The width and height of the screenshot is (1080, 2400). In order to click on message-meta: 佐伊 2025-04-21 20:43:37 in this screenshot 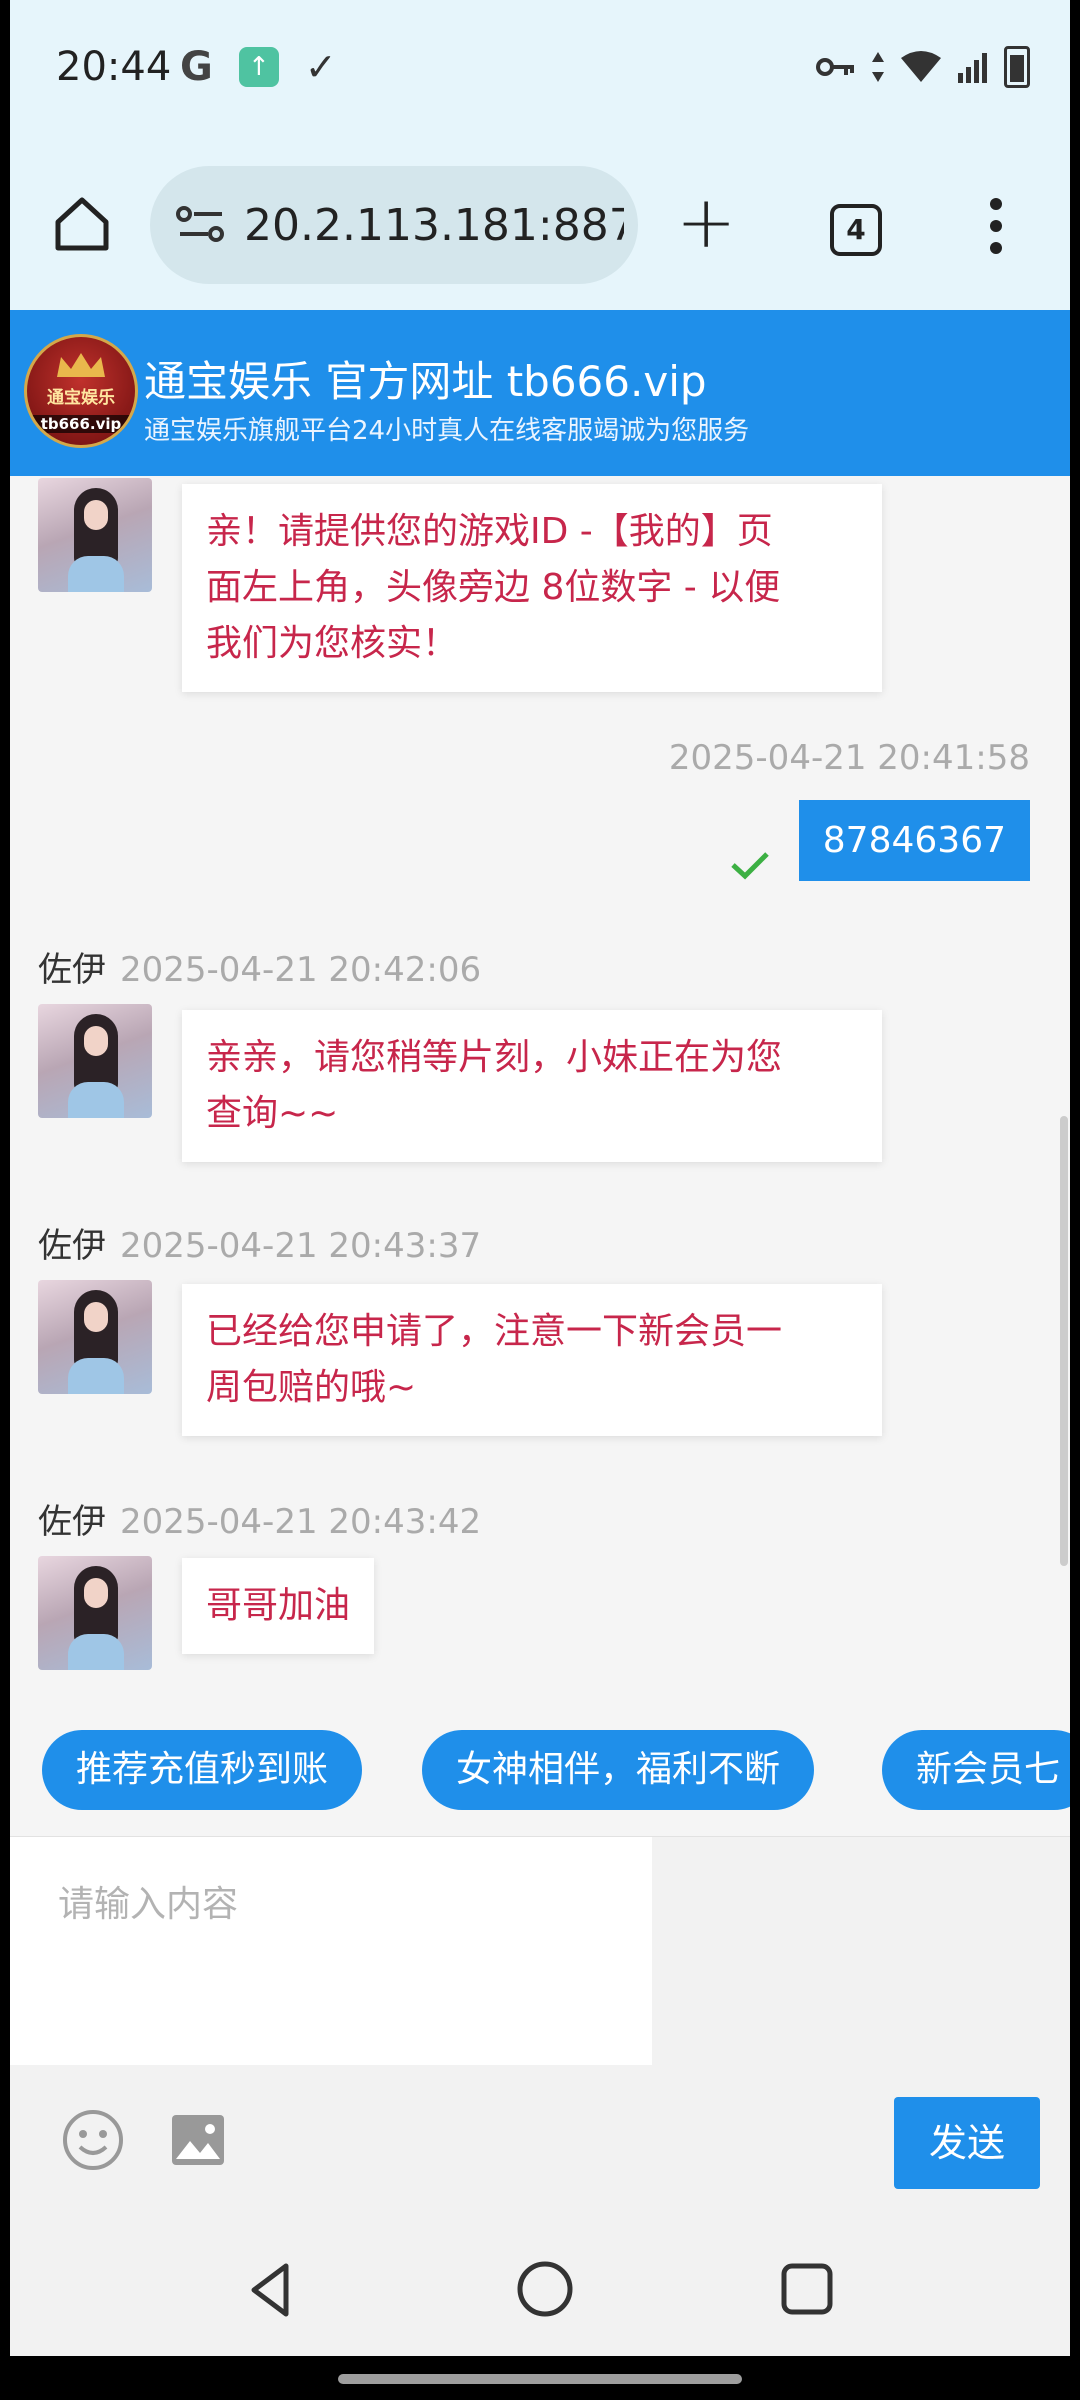, I will do `click(259, 1242)`.